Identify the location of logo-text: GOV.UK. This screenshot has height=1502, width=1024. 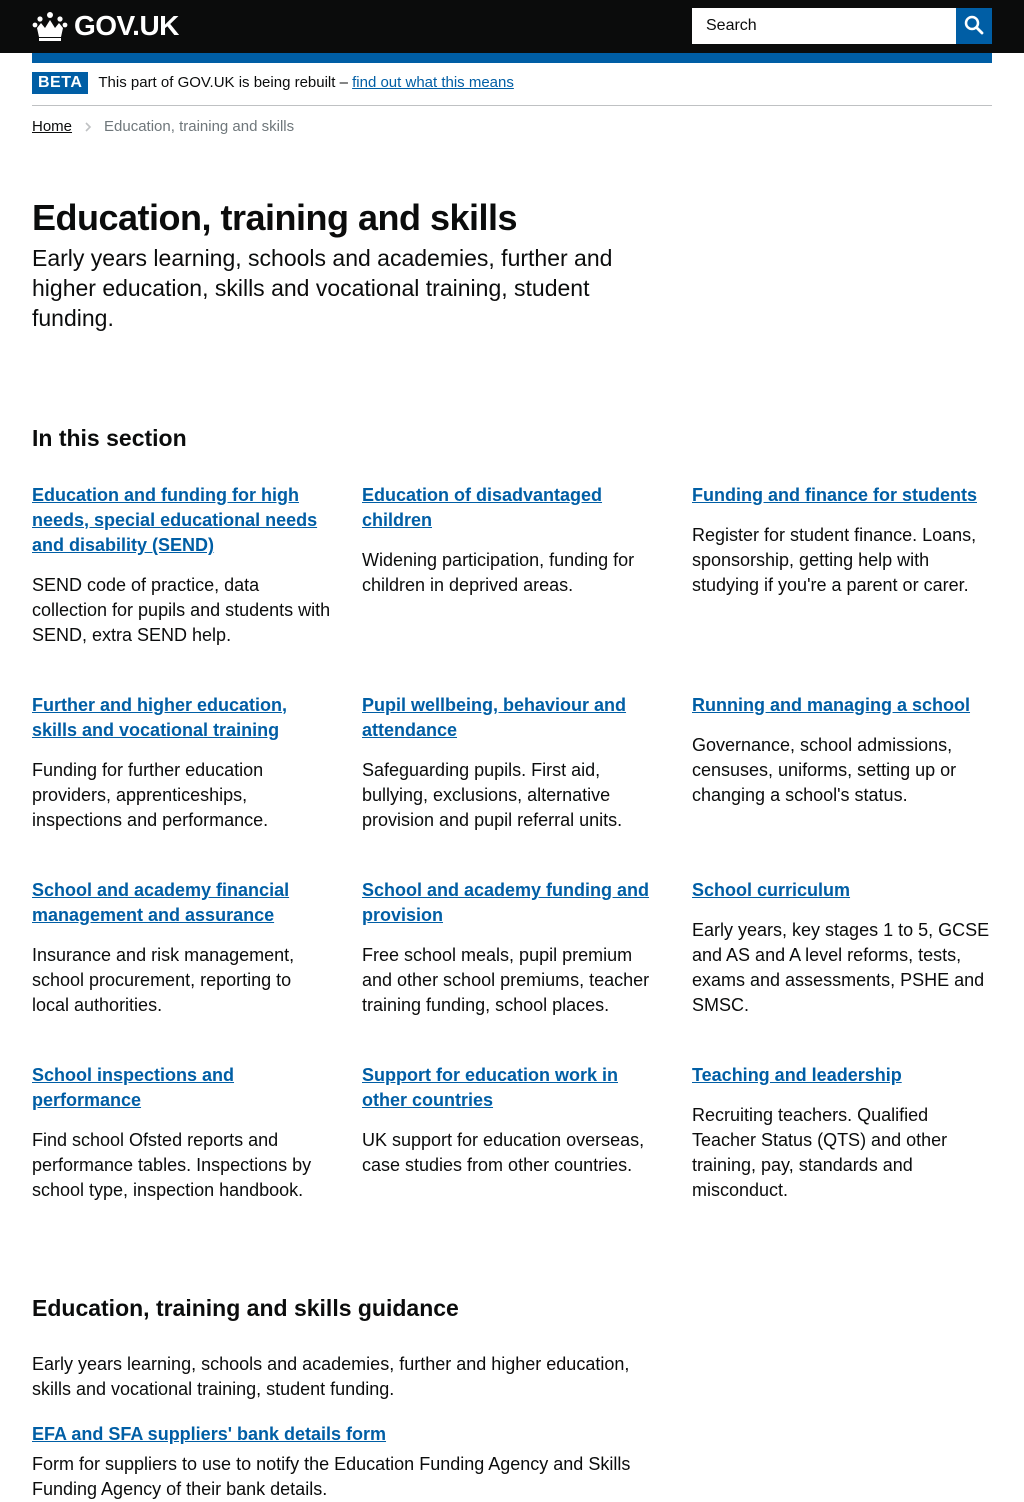
(126, 25).